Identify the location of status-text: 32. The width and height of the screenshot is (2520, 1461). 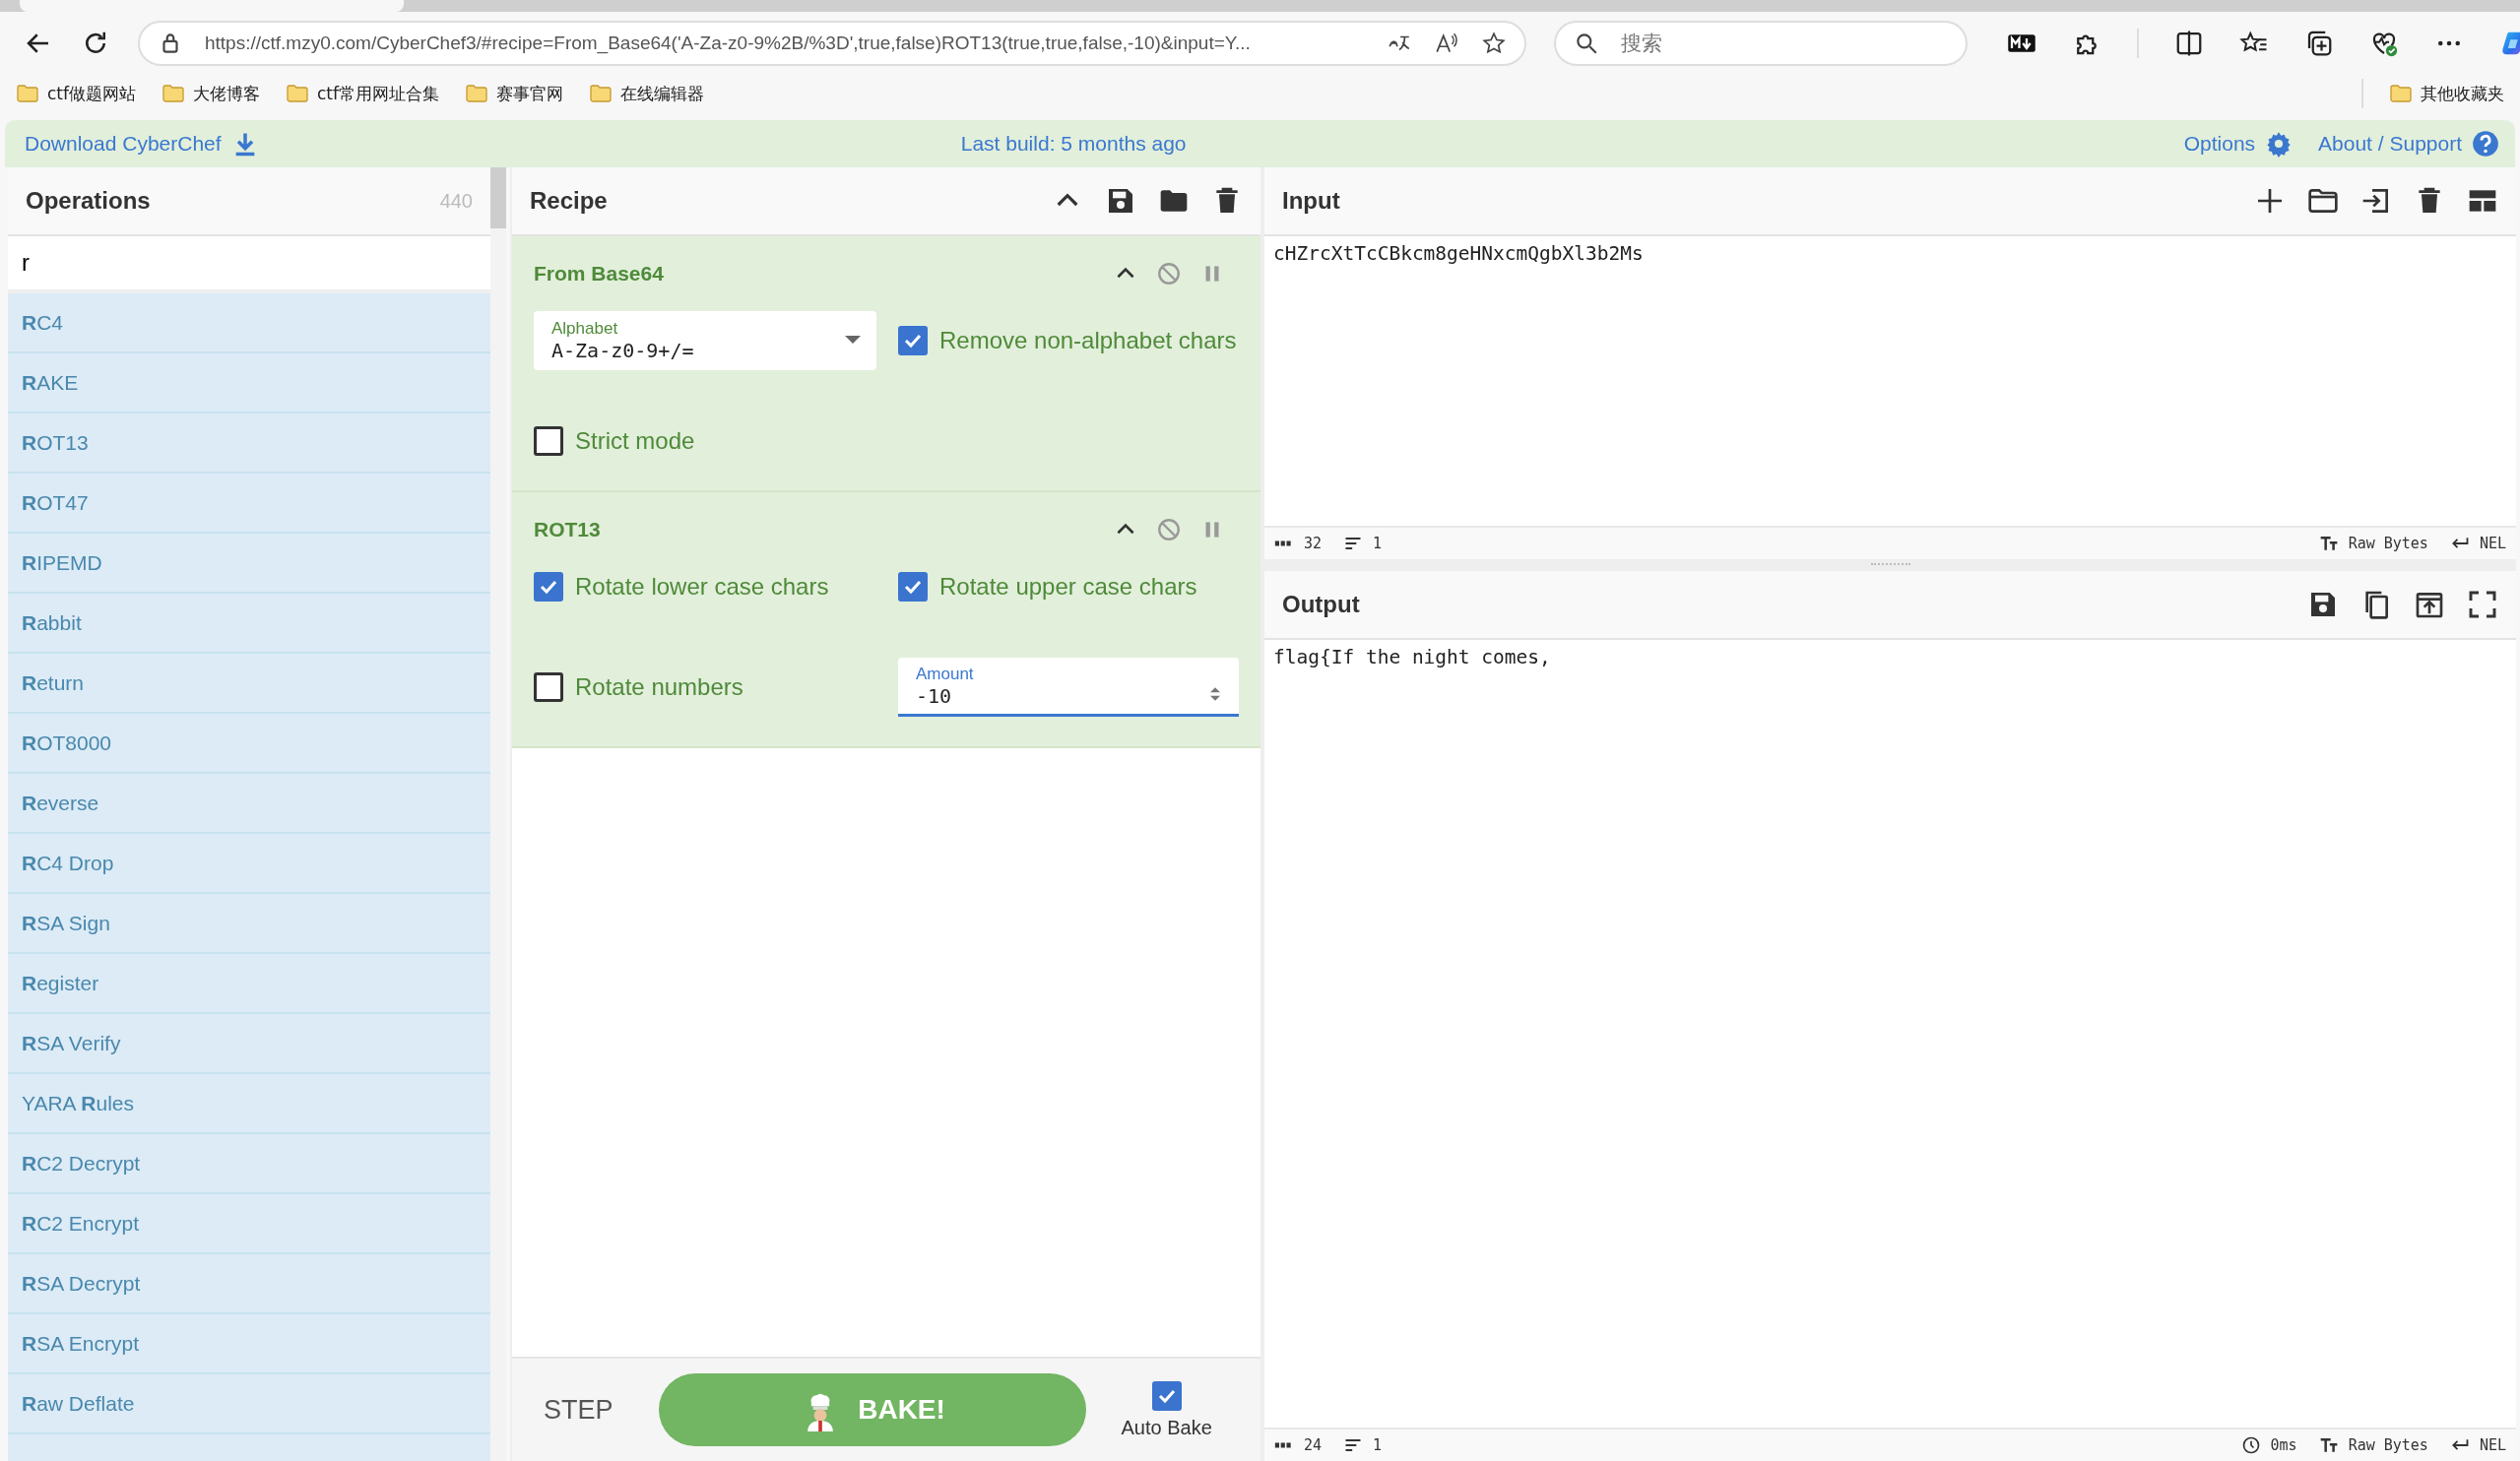
(1313, 543).